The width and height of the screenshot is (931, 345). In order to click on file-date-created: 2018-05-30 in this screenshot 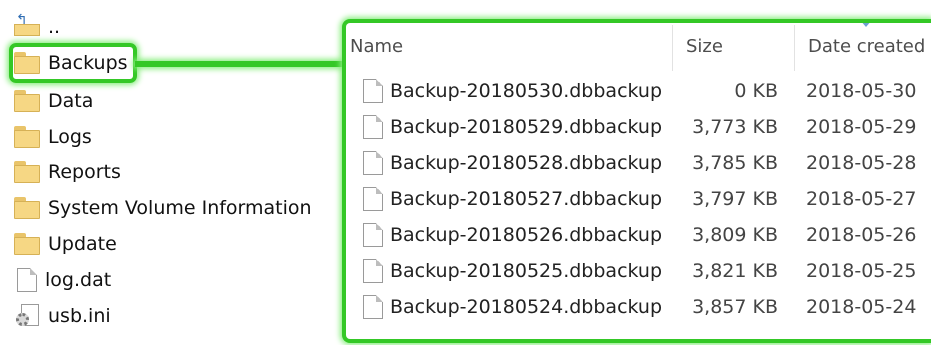, I will do `click(861, 91)`.